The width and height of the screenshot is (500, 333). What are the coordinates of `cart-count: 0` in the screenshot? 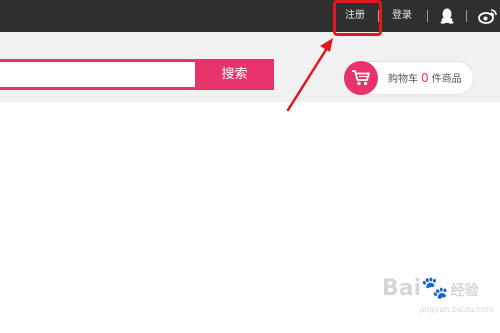 It's located at (425, 78).